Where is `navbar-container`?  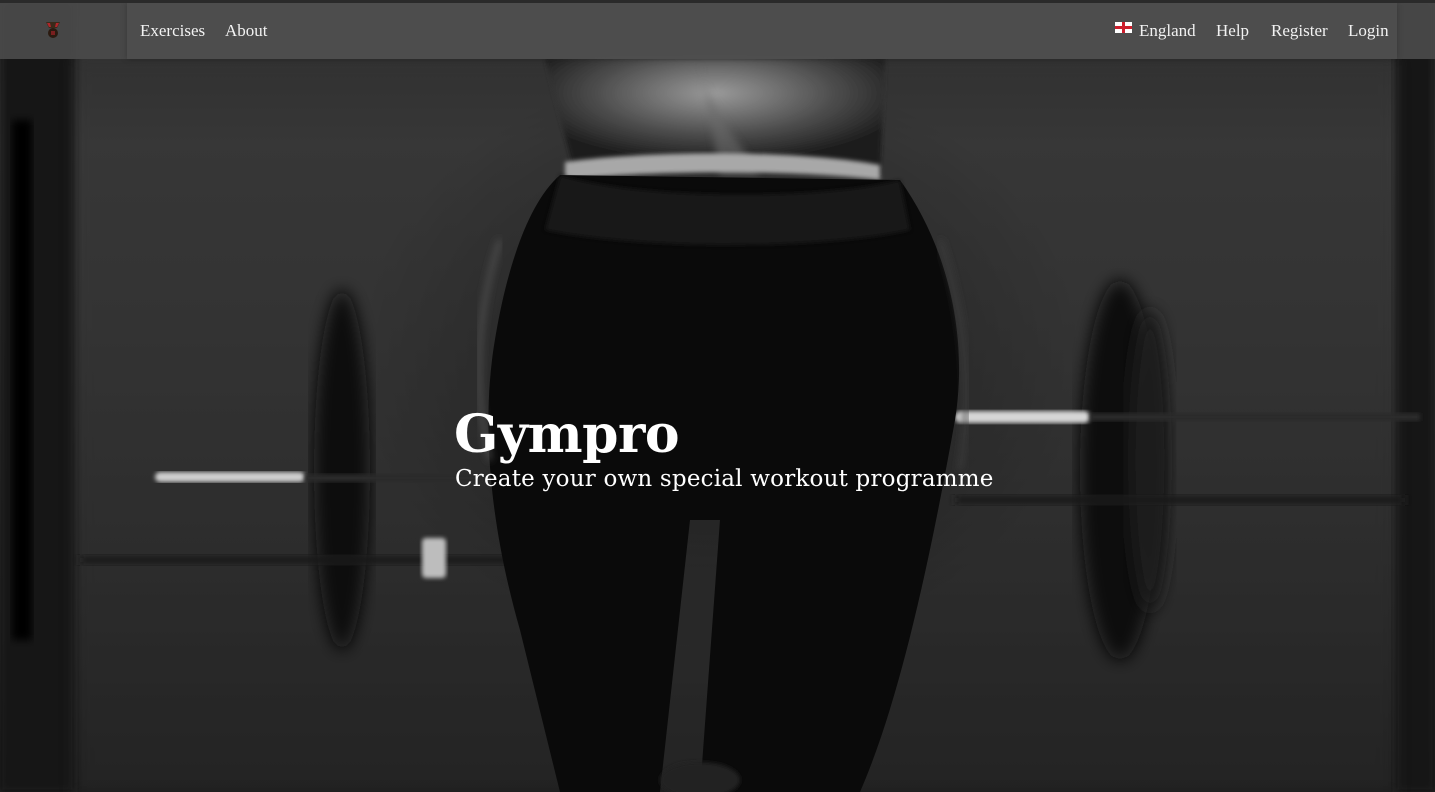 navbar-container is located at coordinates (762, 31).